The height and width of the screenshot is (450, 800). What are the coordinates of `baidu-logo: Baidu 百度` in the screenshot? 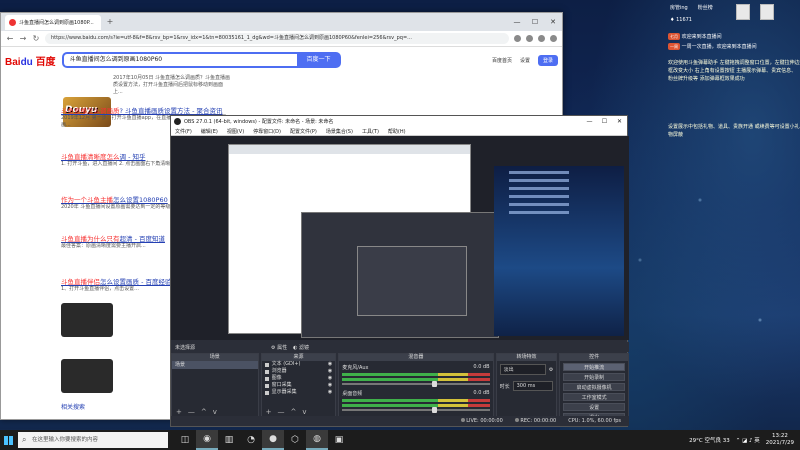 It's located at (30, 60).